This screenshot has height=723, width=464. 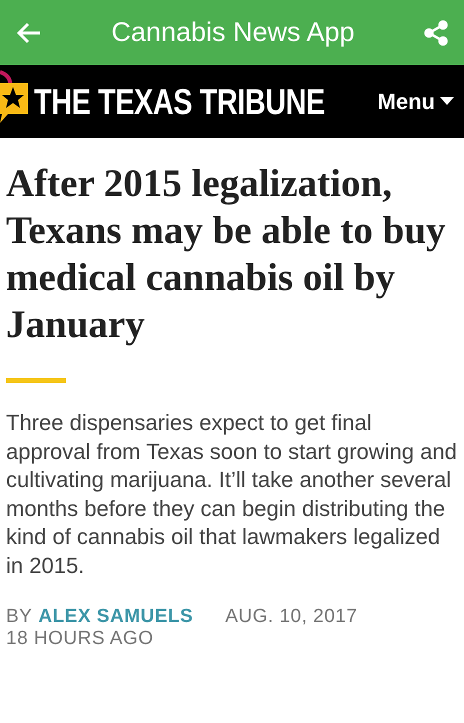 What do you see at coordinates (291, 617) in the screenshot?
I see `publish-date: AUG. 10, 2017` at bounding box center [291, 617].